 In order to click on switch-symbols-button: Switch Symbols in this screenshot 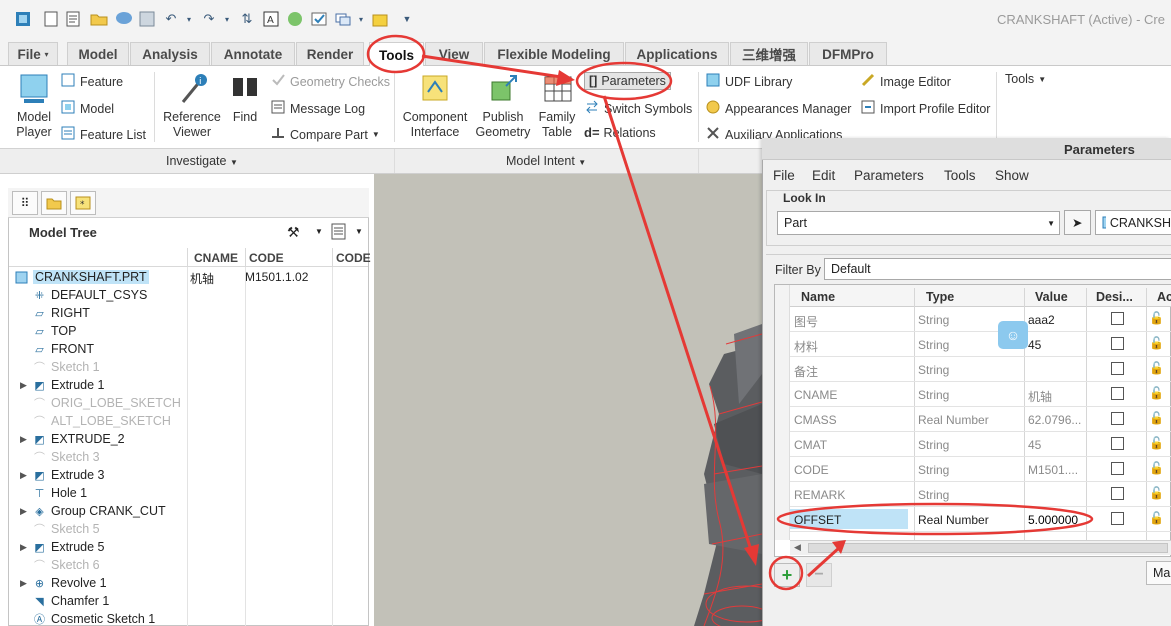, I will do `click(638, 108)`.